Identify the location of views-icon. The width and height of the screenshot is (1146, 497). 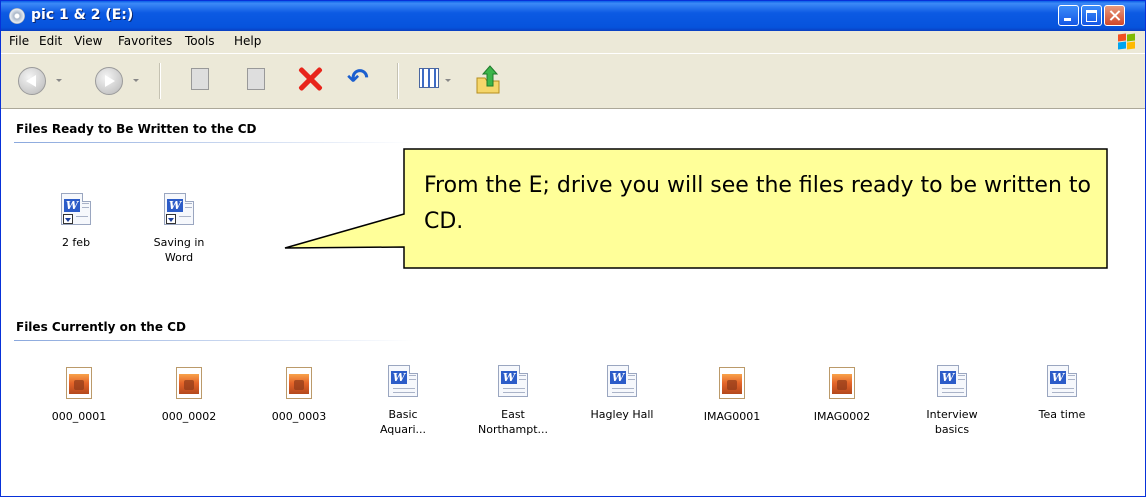
(429, 78).